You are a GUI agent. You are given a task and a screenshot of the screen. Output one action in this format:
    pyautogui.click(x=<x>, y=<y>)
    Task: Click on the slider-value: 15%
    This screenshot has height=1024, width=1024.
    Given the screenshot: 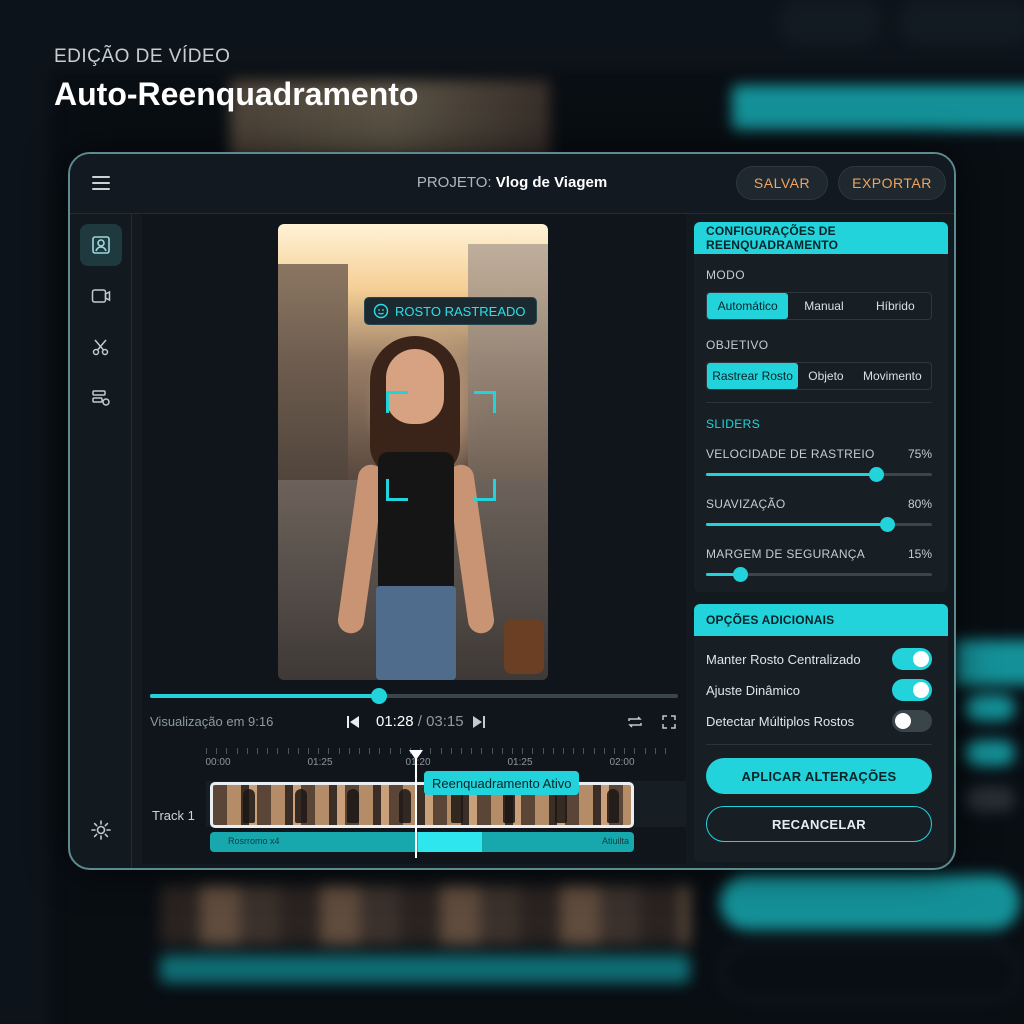 What is the action you would take?
    pyautogui.click(x=919, y=554)
    